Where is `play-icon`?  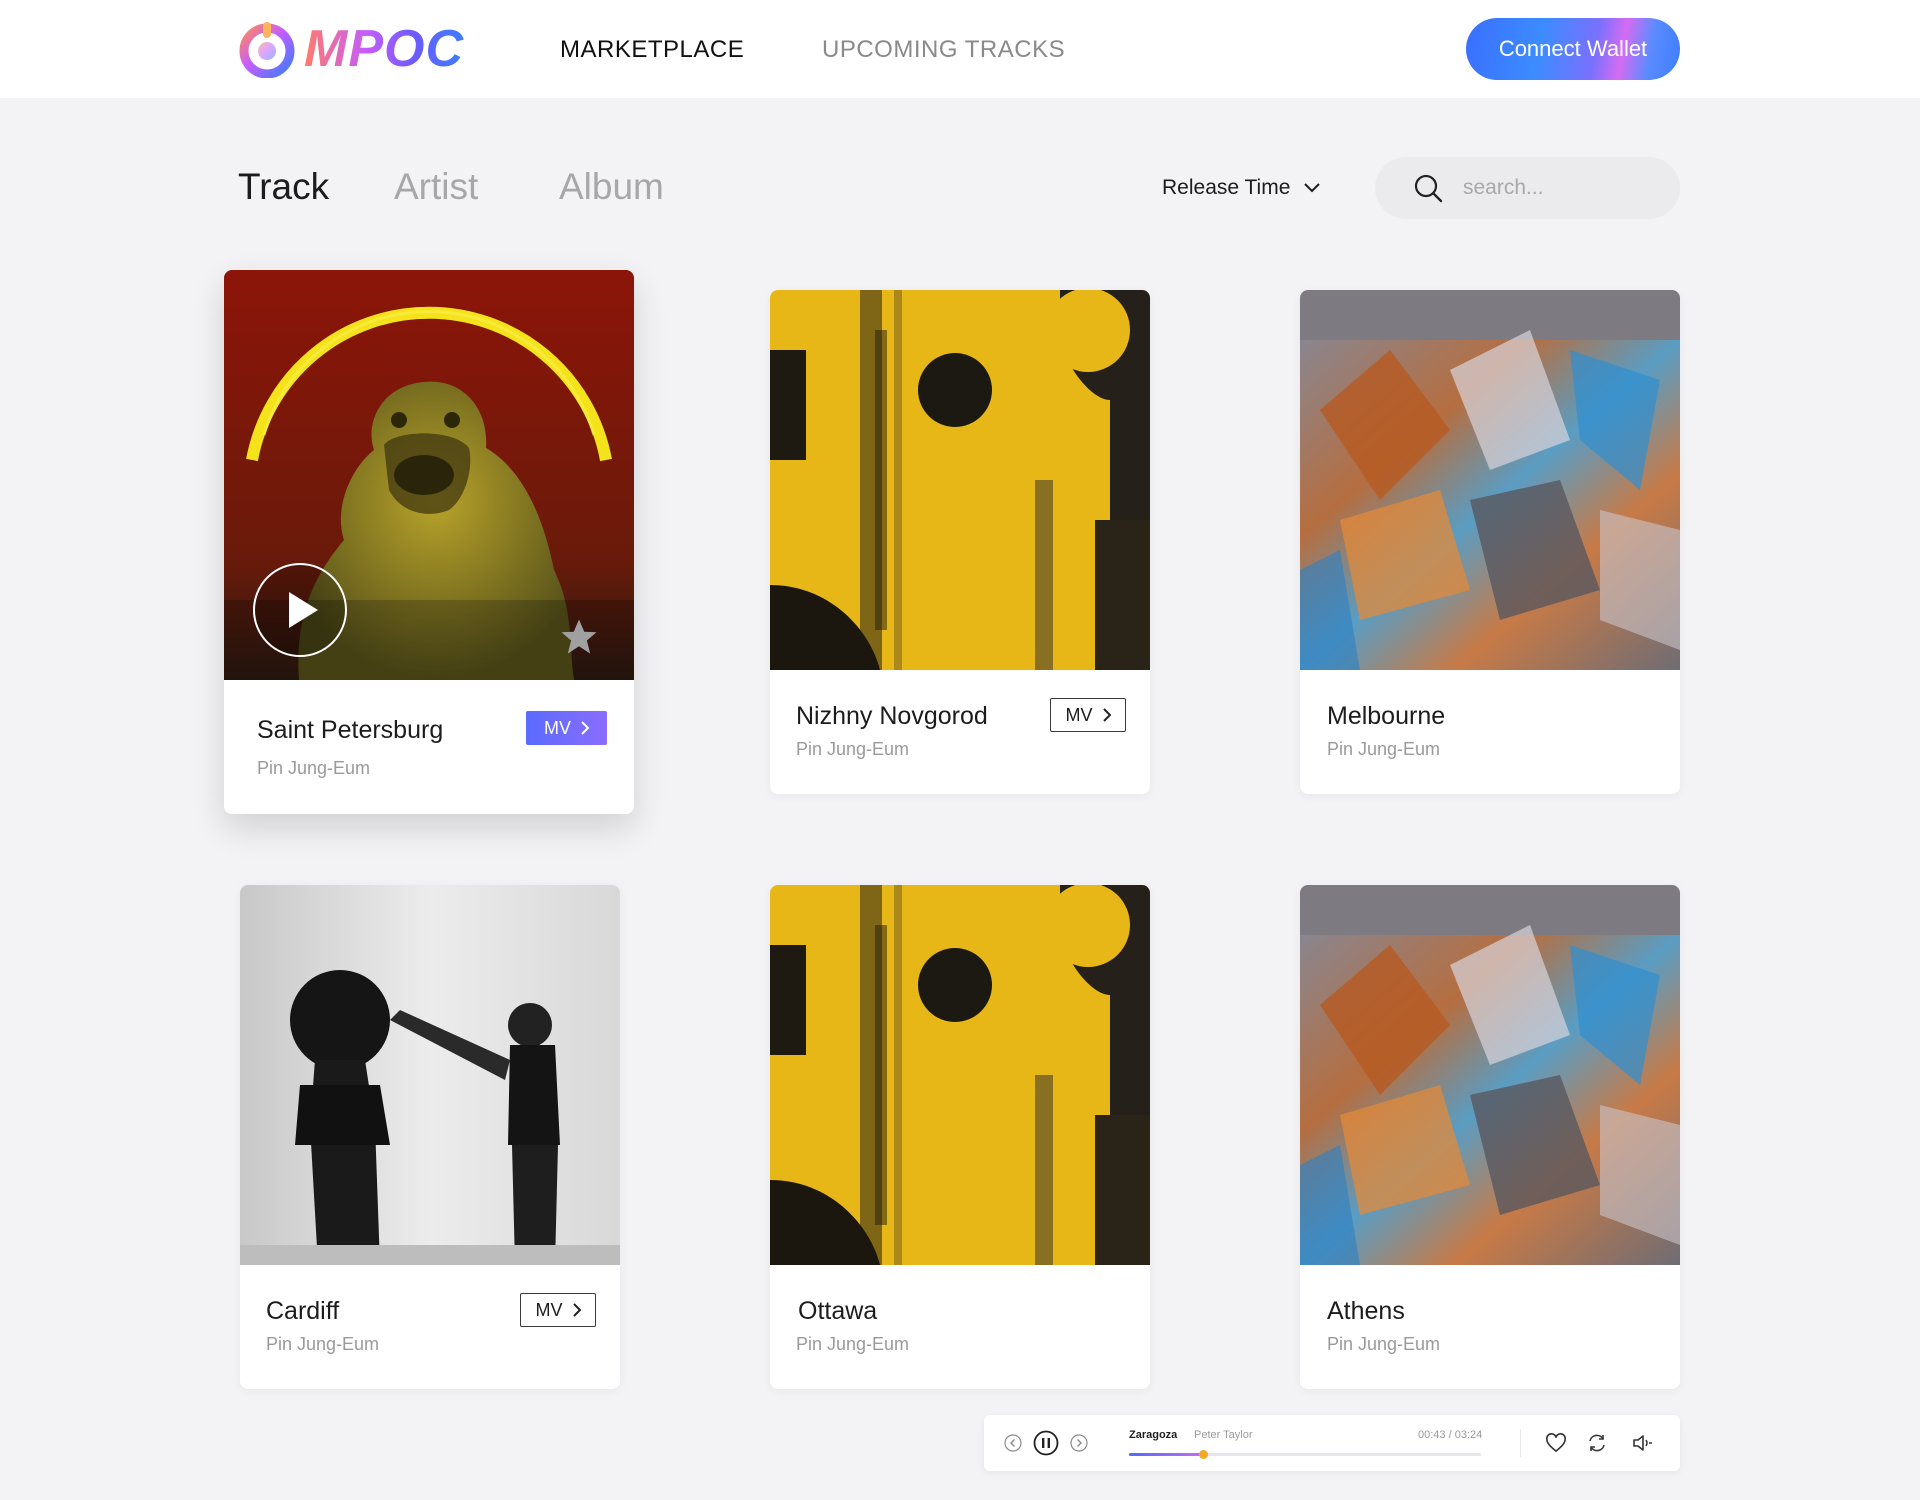
play-icon is located at coordinates (300, 610).